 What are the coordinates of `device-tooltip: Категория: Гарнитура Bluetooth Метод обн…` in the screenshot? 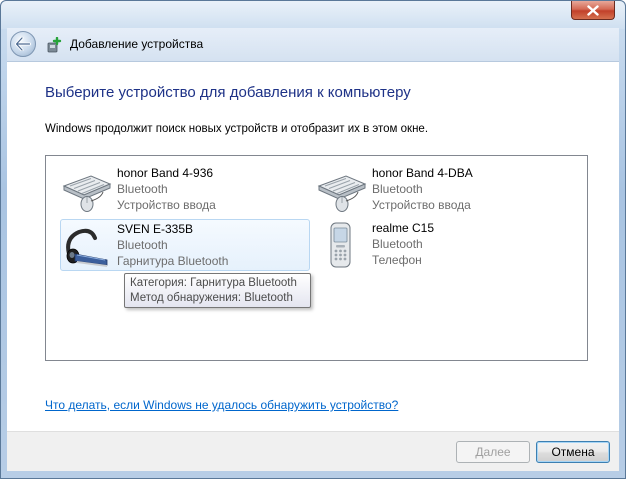 It's located at (217, 290).